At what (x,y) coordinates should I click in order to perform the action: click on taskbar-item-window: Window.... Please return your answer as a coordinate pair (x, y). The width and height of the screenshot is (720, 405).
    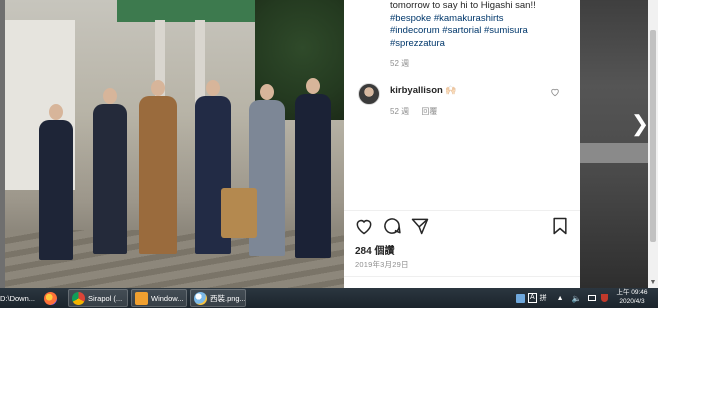
    Looking at the image, I should click on (159, 298).